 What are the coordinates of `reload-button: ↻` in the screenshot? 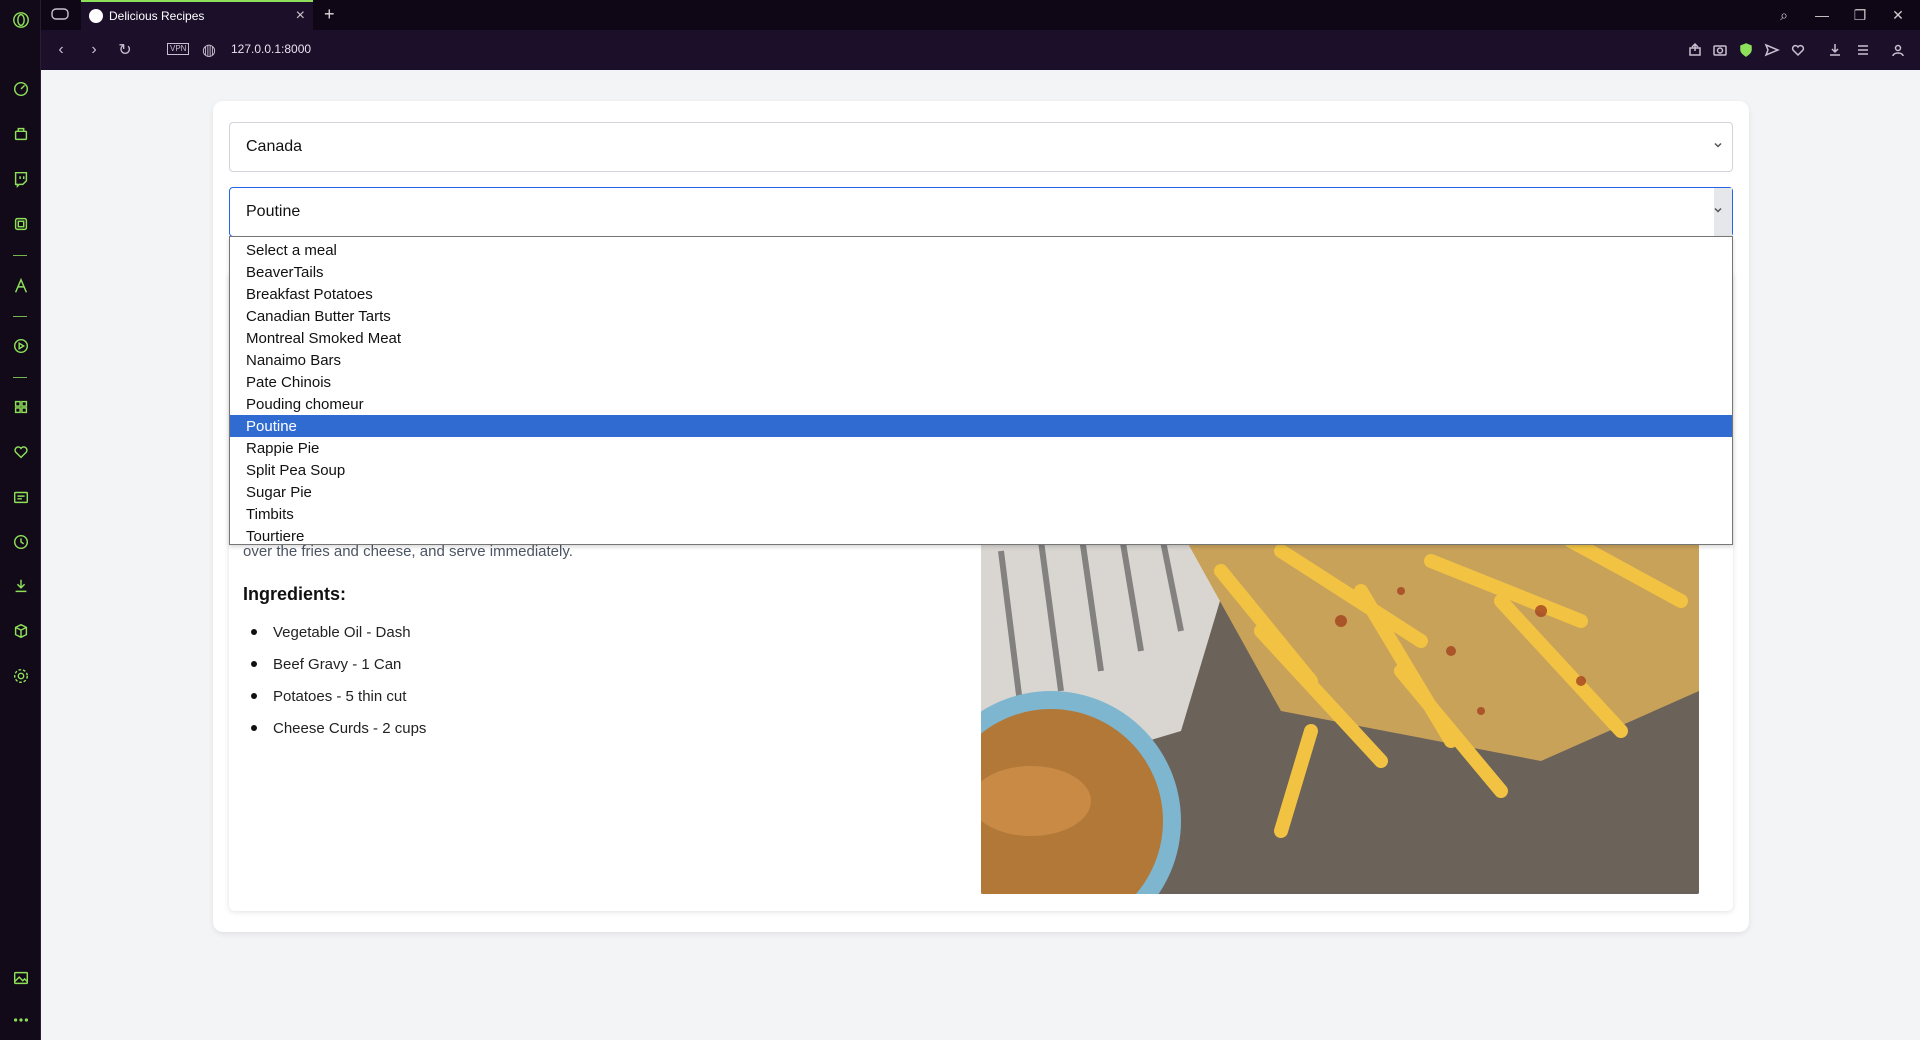 It's located at (125, 50).